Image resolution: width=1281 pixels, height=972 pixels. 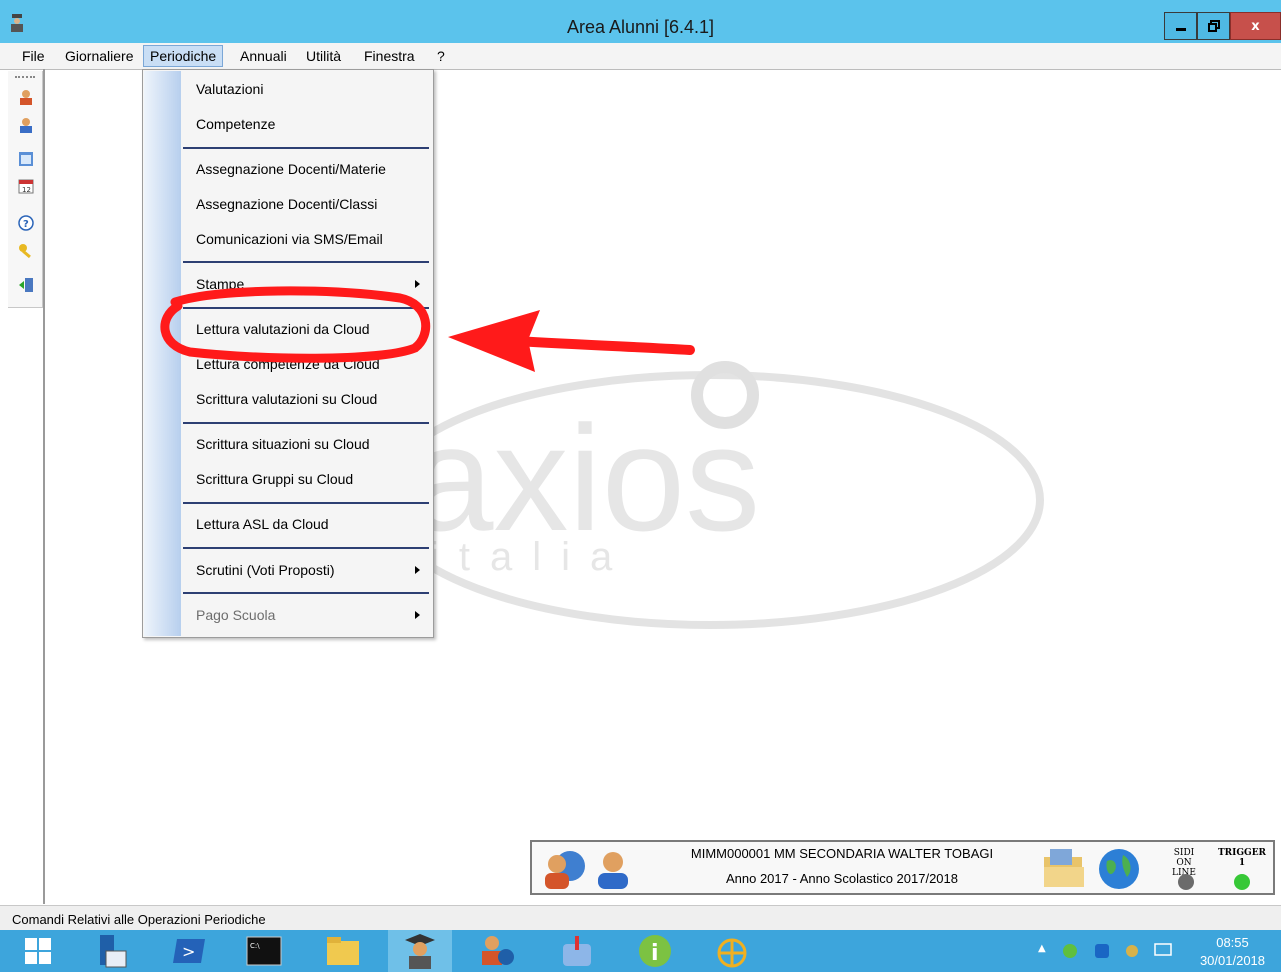 What do you see at coordinates (291, 169) in the screenshot?
I see `menu-item-assegnazione-docenti-materie: Assegnazione Docenti/Materie` at bounding box center [291, 169].